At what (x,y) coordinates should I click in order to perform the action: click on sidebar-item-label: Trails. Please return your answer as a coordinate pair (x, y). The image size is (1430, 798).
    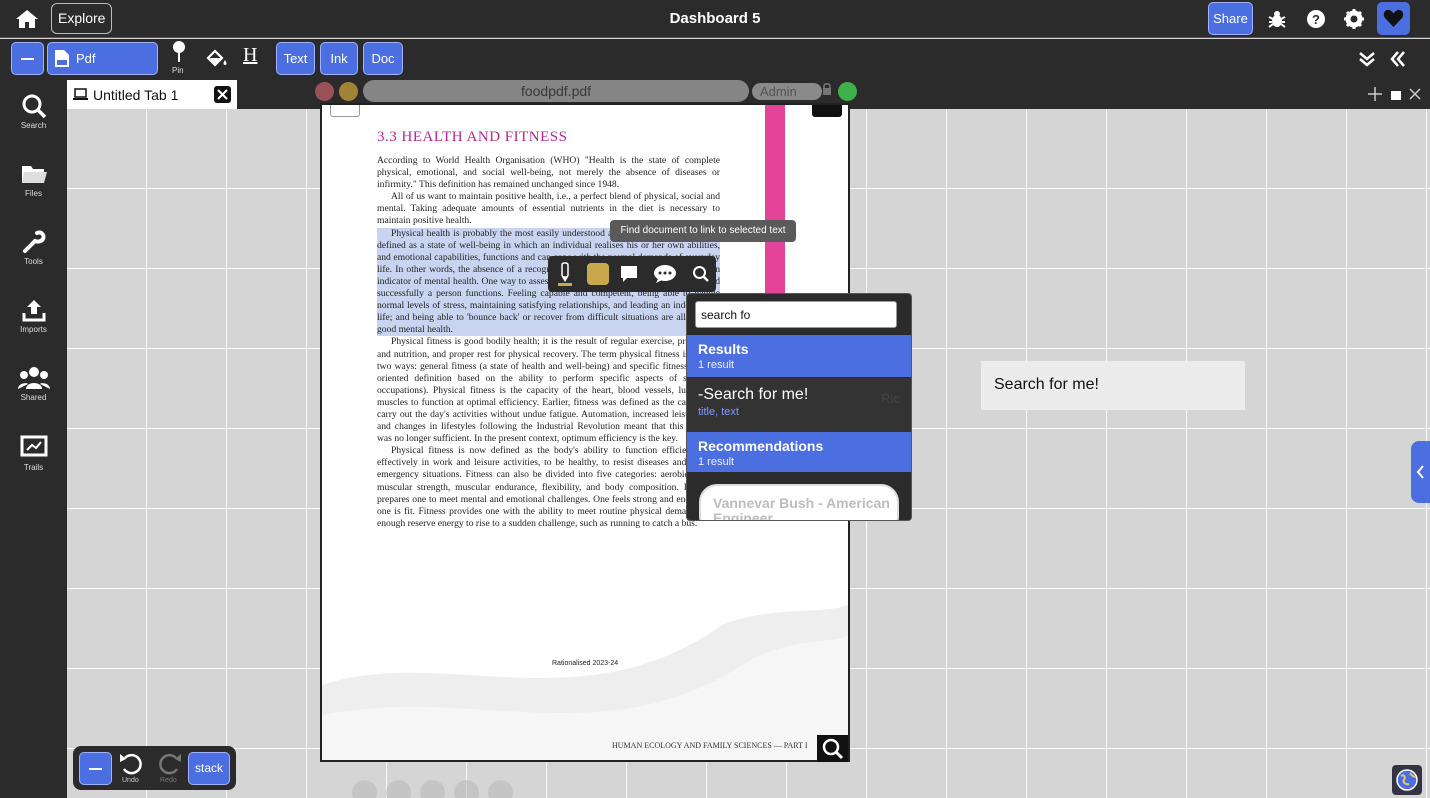
    Looking at the image, I should click on (33, 467).